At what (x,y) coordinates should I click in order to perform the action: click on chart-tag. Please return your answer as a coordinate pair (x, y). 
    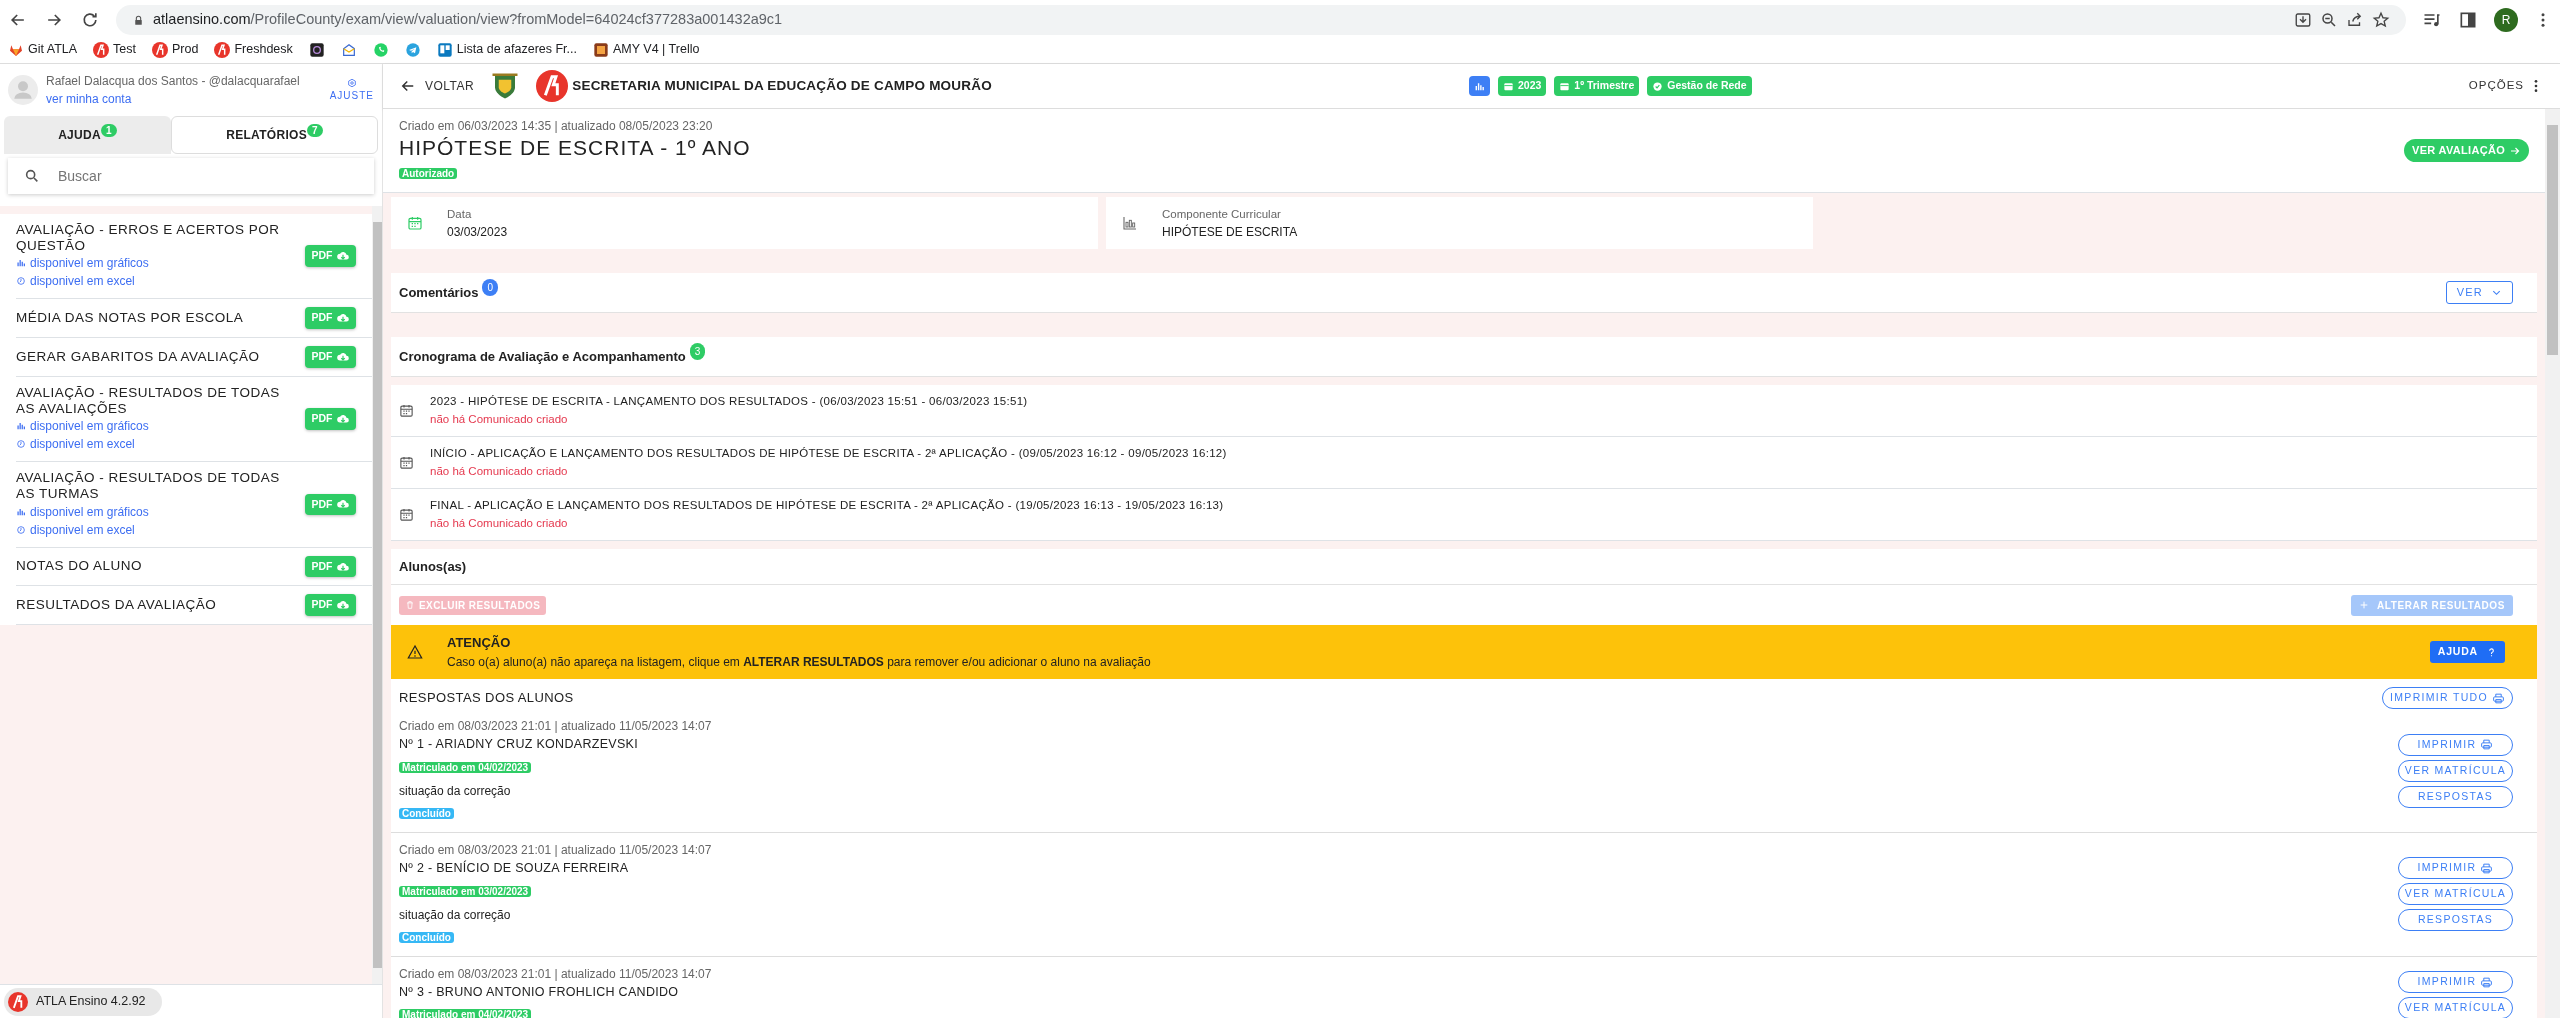
    Looking at the image, I should click on (1479, 86).